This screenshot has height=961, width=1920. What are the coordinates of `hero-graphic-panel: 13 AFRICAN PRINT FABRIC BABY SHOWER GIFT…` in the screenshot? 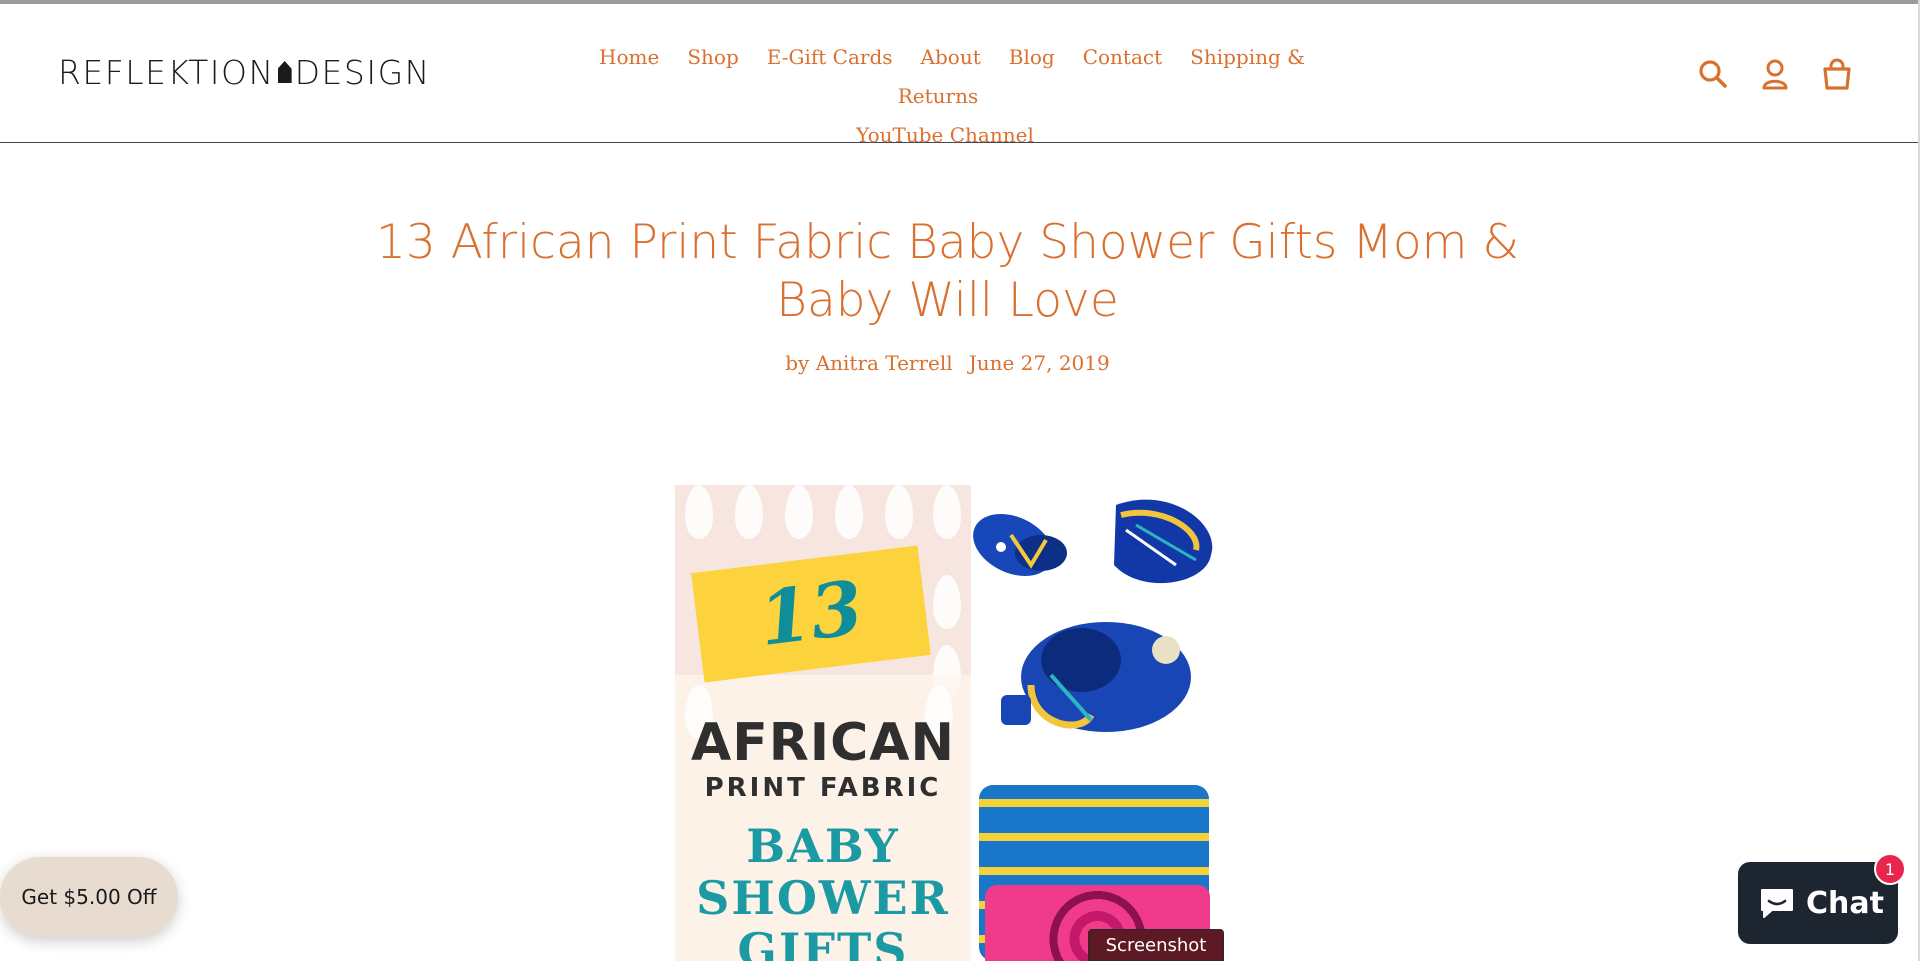 It's located at (823, 723).